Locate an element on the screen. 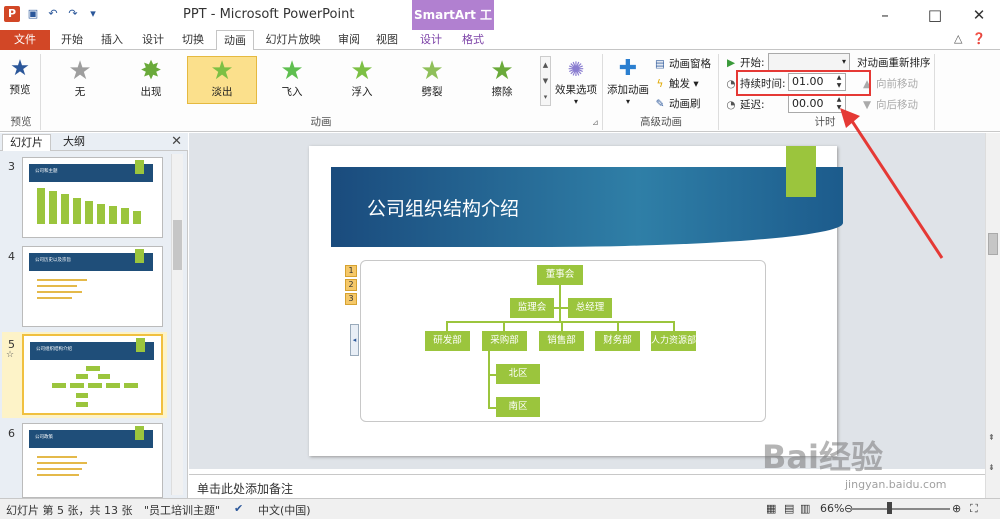 The height and width of the screenshot is (519, 1000). star-wipe-icon: ★ is located at coordinates (502, 71).